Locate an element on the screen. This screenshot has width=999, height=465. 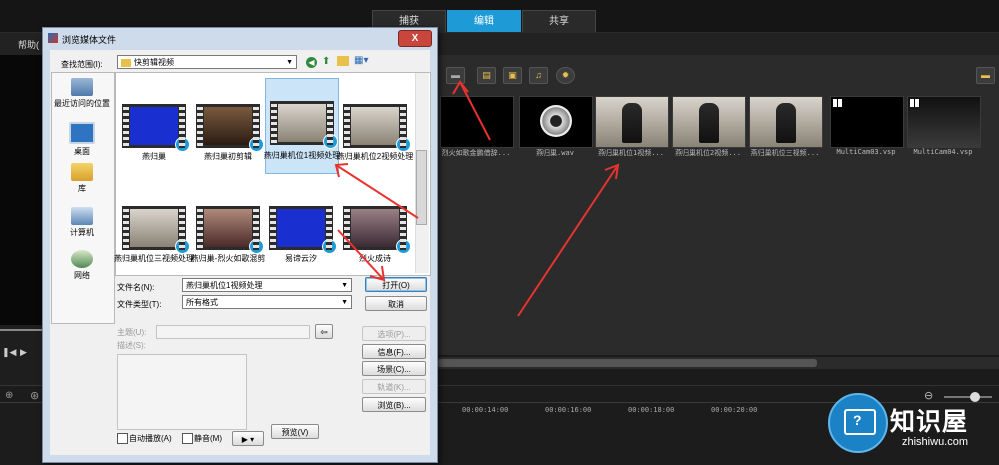
speaker-icon is located at coordinates (556, 121).